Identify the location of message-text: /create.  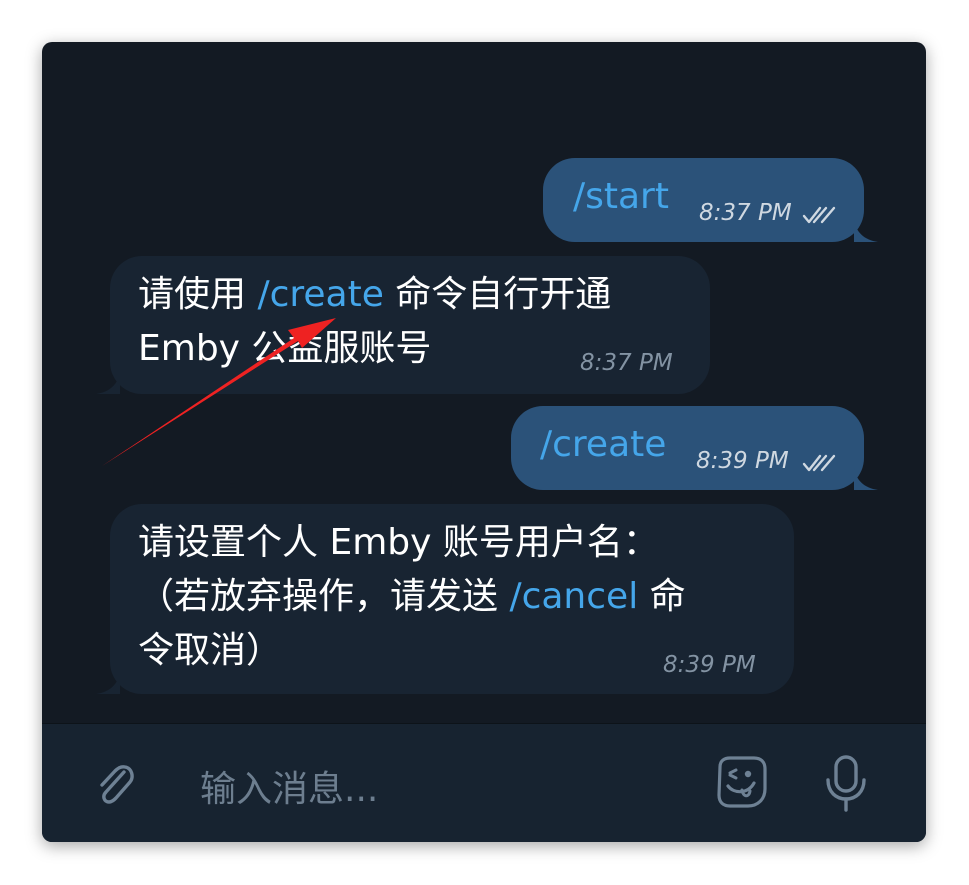
(603, 445).